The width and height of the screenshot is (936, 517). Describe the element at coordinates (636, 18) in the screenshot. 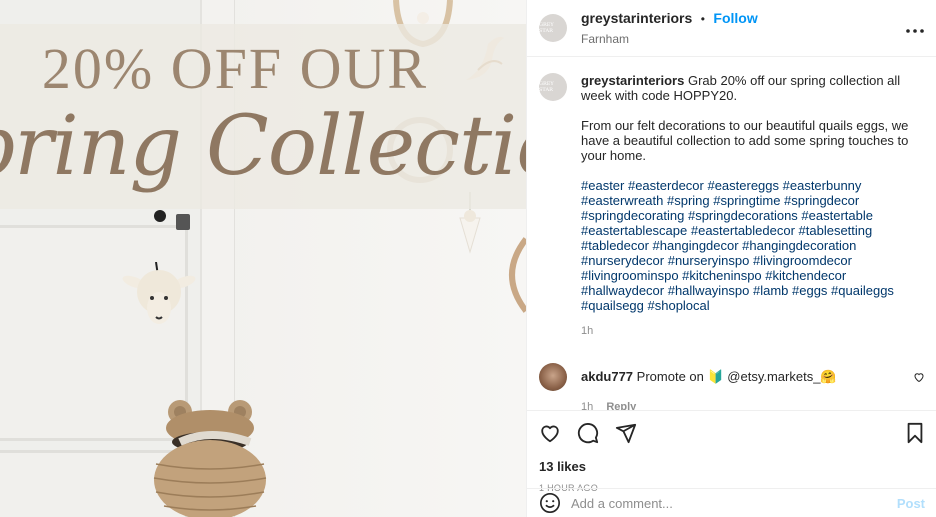

I see `header-username: greystarinteriors` at that location.